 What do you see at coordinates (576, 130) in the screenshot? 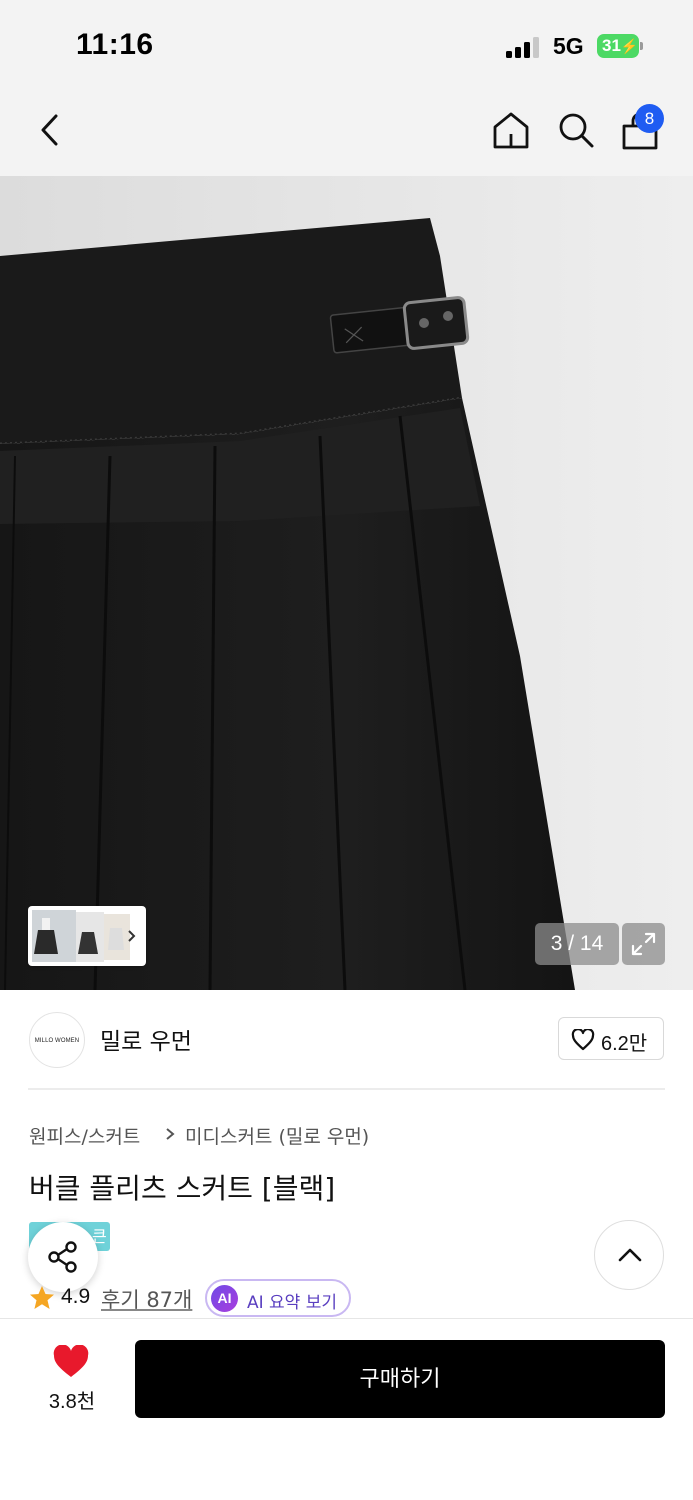
I see `search-icon` at bounding box center [576, 130].